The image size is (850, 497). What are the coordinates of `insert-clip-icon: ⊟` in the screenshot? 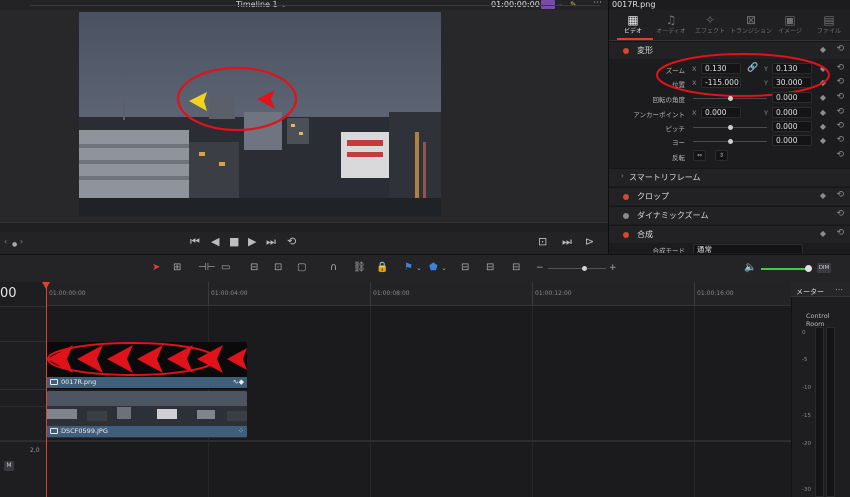 It's located at (254, 268).